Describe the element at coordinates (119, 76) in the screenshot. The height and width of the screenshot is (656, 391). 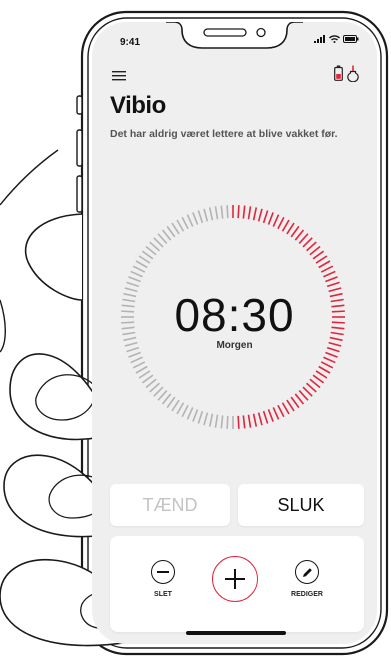
I see `hamburger-menu-icon` at that location.